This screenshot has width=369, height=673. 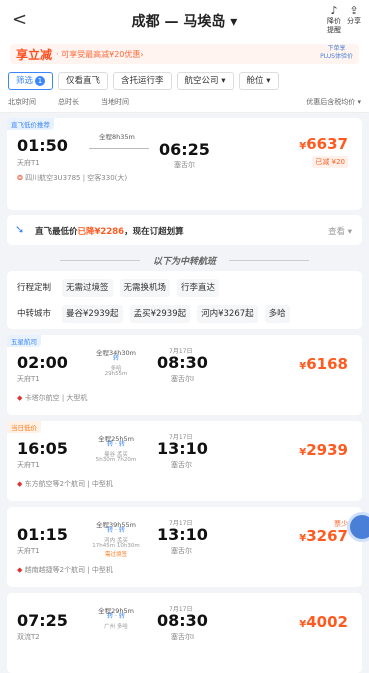 I want to click on cabin-dropdown: 舱位 ▾, so click(x=258, y=81).